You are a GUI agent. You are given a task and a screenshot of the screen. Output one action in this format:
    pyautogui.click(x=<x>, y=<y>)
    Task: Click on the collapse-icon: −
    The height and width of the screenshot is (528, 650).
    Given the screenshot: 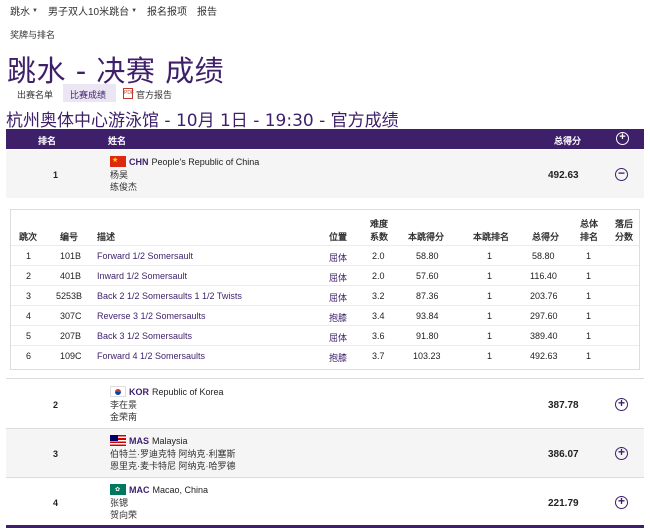 What is the action you would take?
    pyautogui.click(x=621, y=174)
    